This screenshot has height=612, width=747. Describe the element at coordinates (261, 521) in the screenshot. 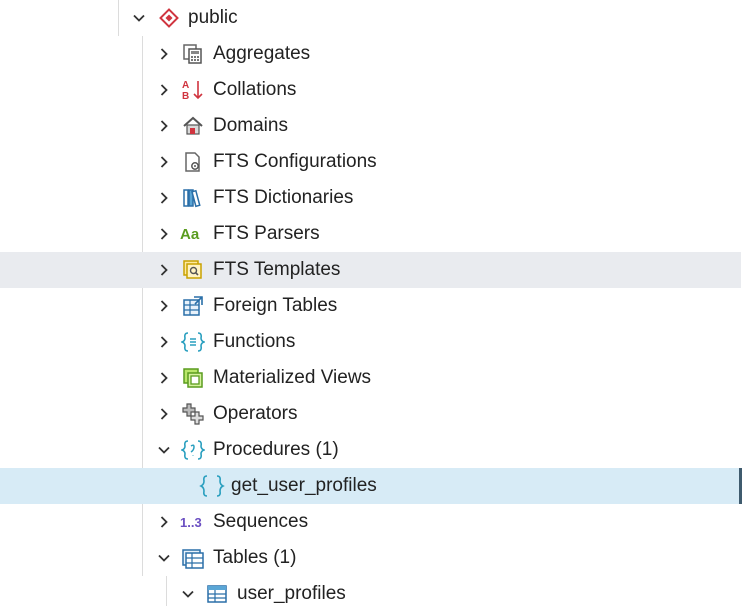

I see `tree-node-label: Sequences` at that location.